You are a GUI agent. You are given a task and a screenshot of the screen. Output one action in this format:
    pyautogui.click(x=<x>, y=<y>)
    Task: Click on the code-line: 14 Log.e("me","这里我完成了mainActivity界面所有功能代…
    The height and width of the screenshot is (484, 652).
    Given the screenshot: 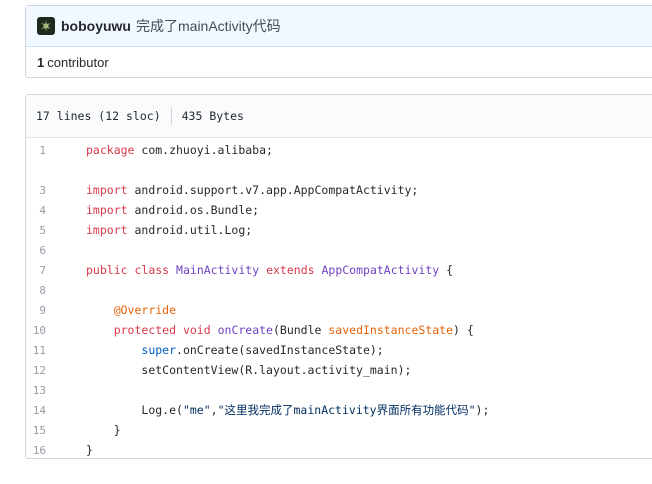 What is the action you would take?
    pyautogui.click(x=339, y=410)
    